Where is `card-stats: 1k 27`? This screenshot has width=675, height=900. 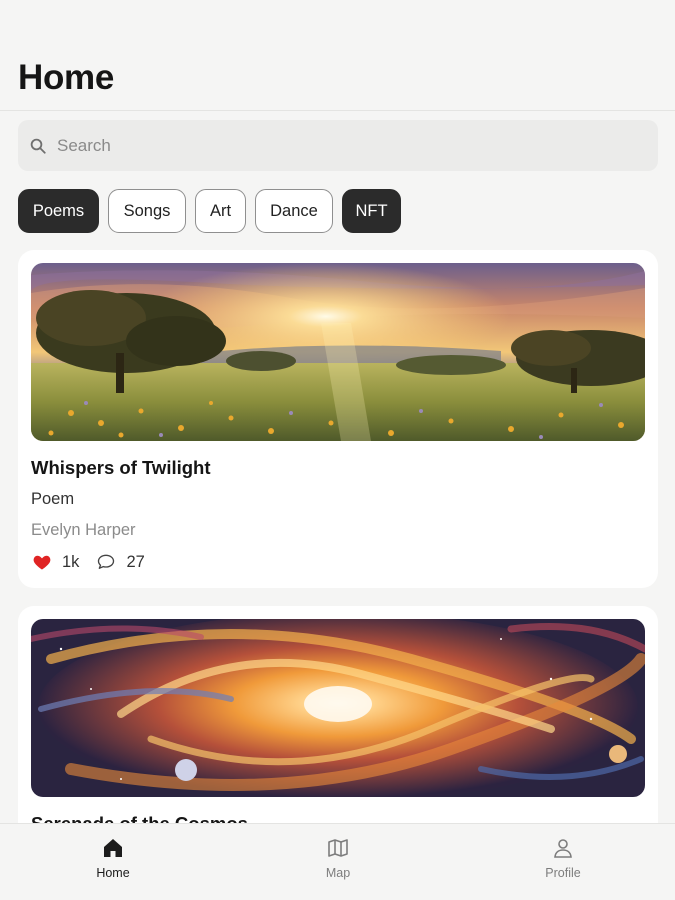 card-stats: 1k 27 is located at coordinates (97, 562).